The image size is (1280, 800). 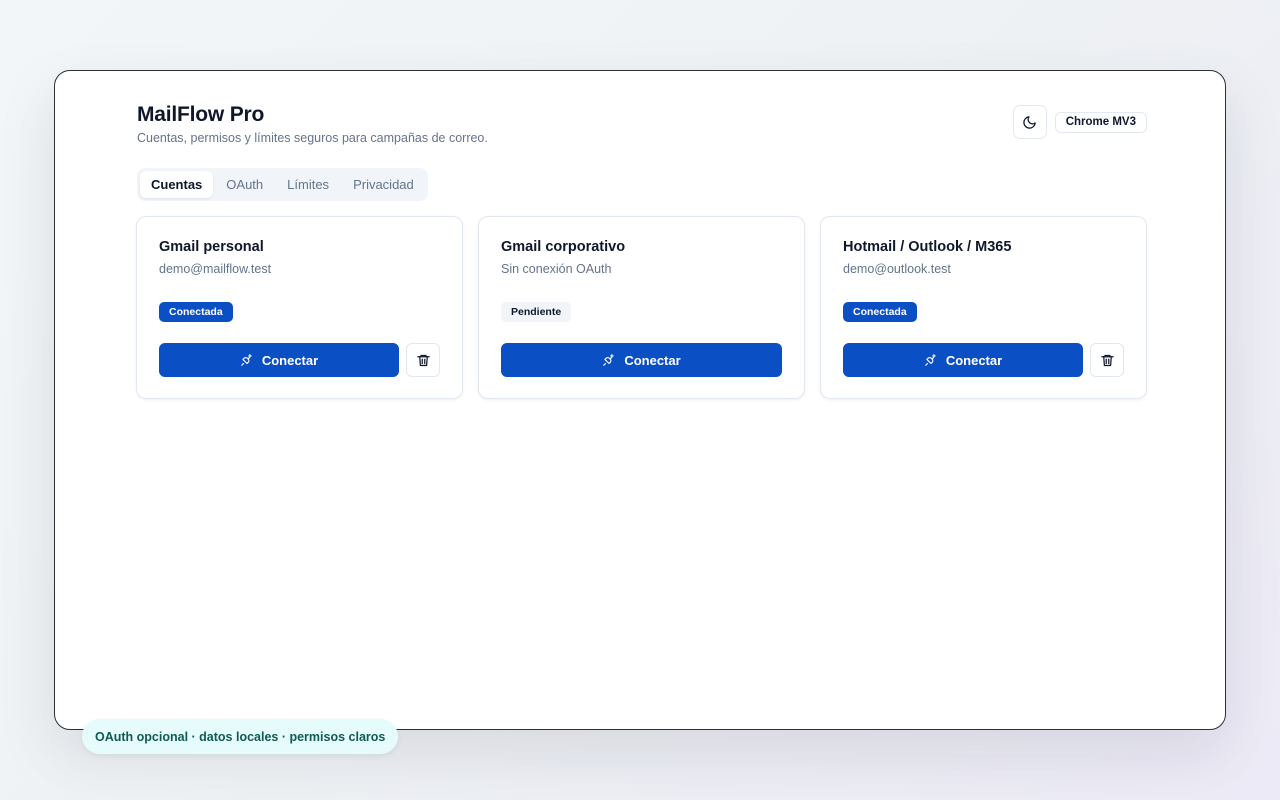 What do you see at coordinates (215, 269) in the screenshot?
I see `card-email: demo@mailflow.test` at bounding box center [215, 269].